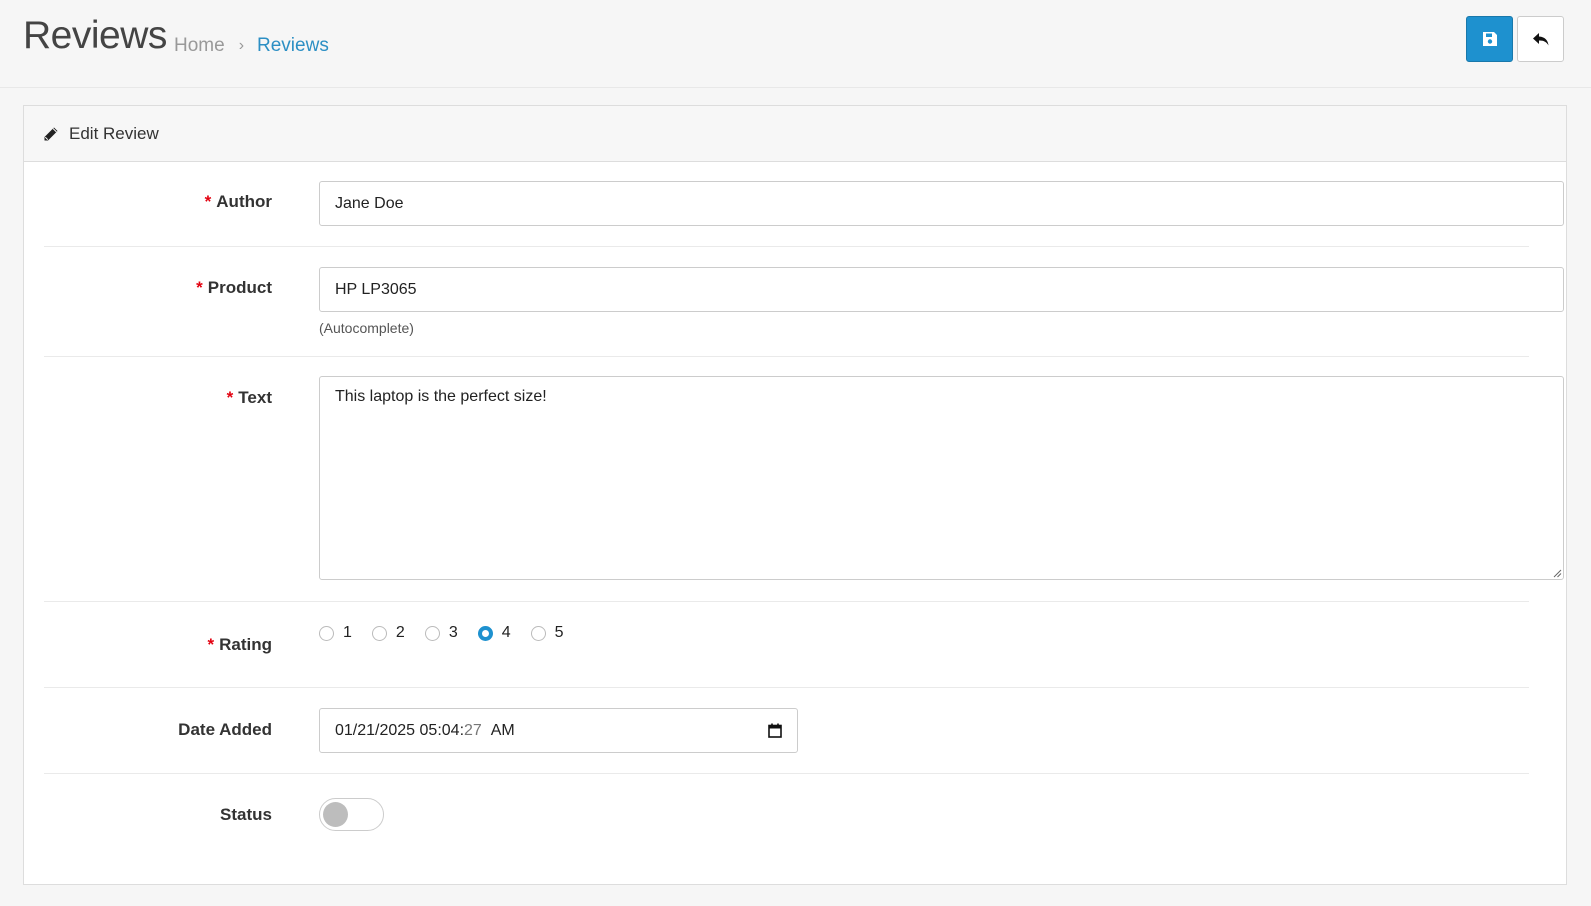 This screenshot has width=1591, height=906. What do you see at coordinates (234, 287) in the screenshot?
I see `product-label: * Product` at bounding box center [234, 287].